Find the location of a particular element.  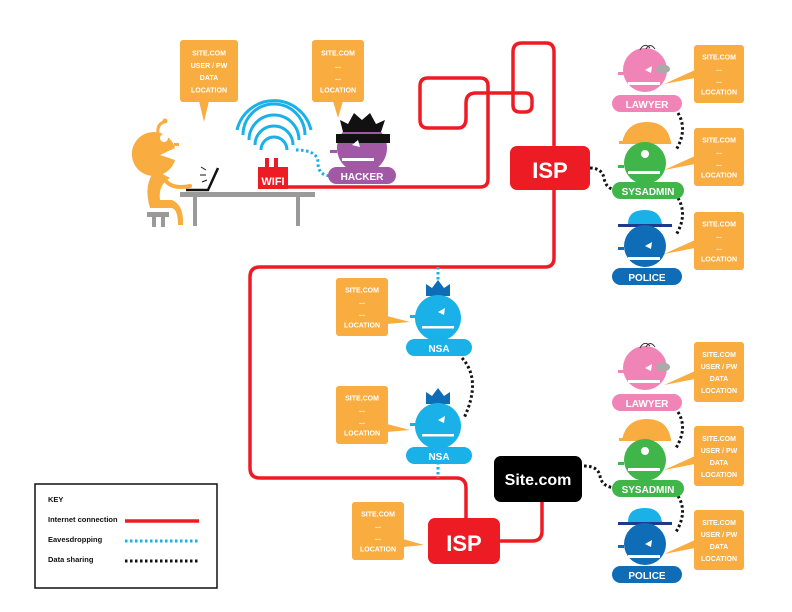

isp-top-label: ISP is located at coordinates (549, 170).